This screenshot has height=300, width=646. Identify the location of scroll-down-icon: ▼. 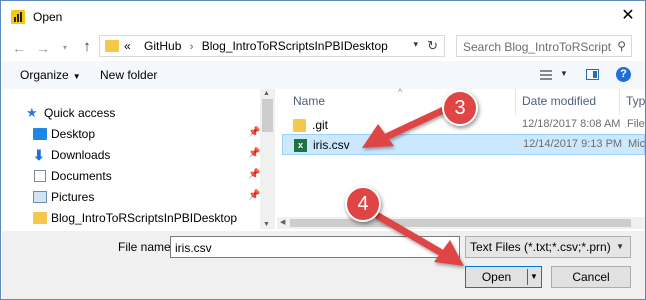
(266, 224).